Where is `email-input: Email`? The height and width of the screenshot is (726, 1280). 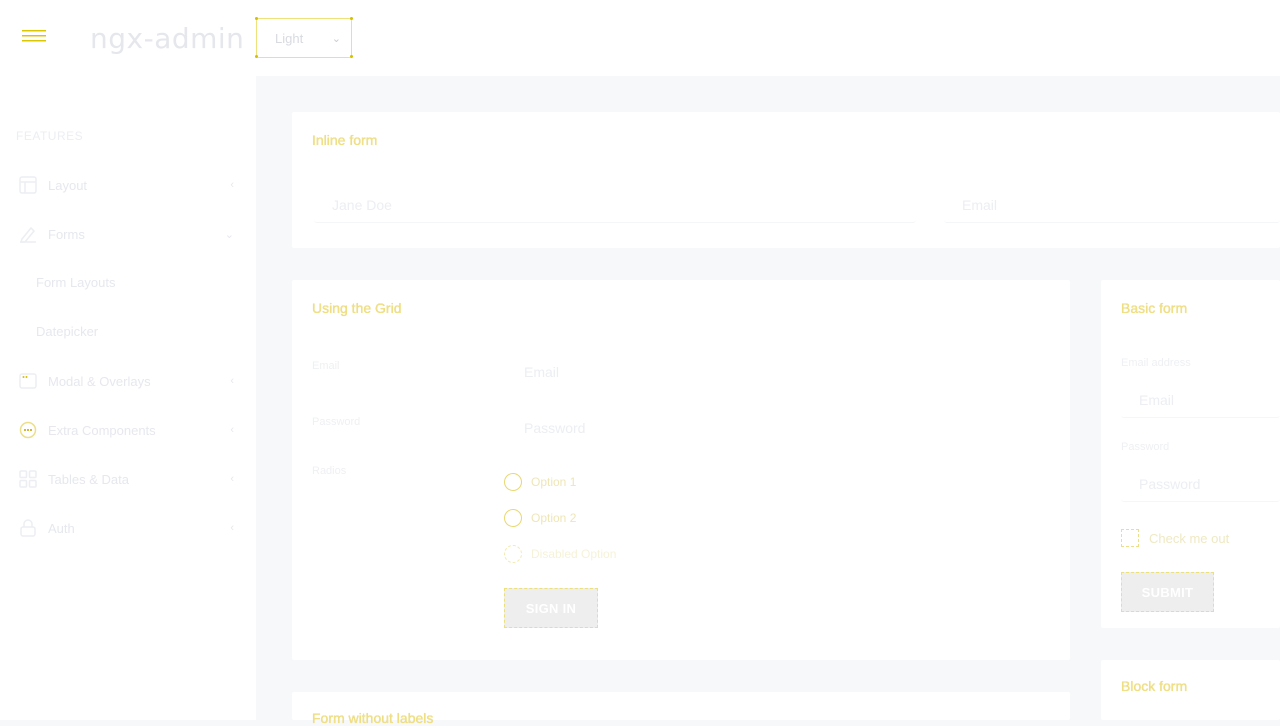 email-input: Email is located at coordinates (1112, 205).